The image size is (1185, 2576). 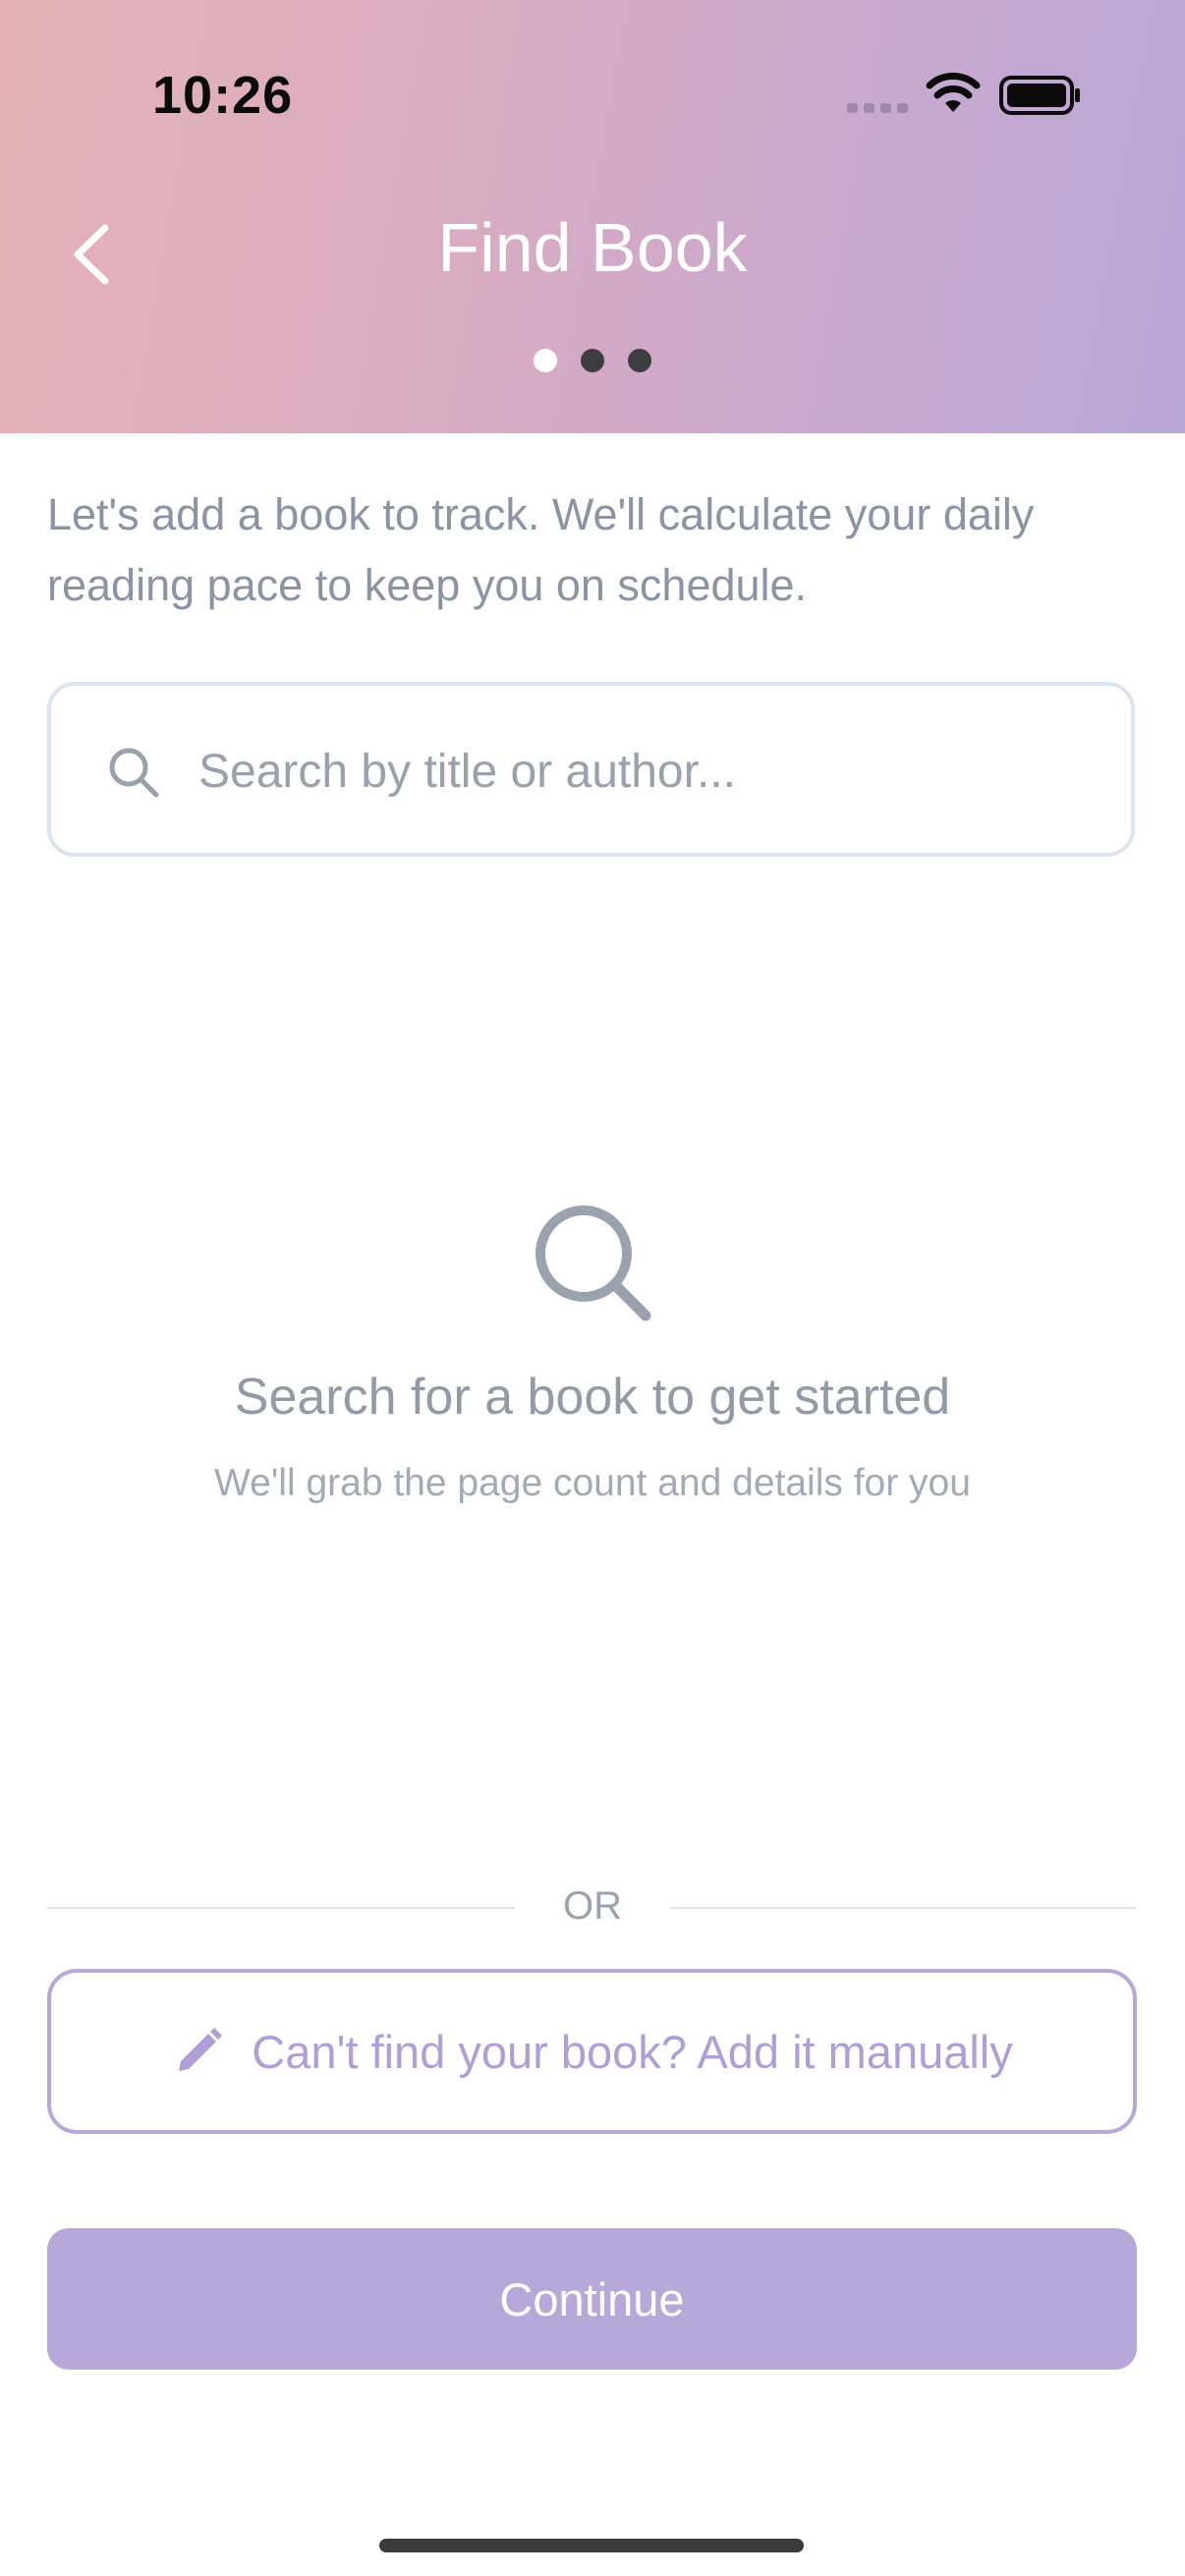 What do you see at coordinates (1040, 95) in the screenshot?
I see `battery-icon` at bounding box center [1040, 95].